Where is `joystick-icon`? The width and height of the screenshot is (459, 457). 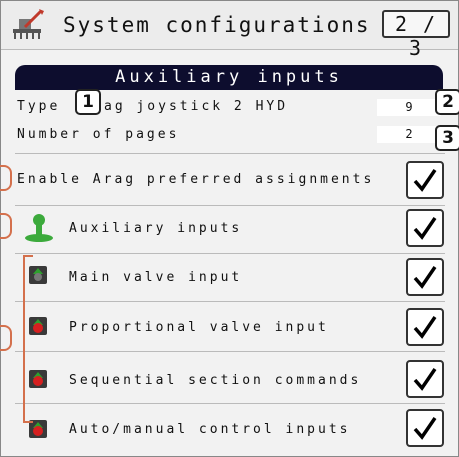 joystick-icon is located at coordinates (39, 228).